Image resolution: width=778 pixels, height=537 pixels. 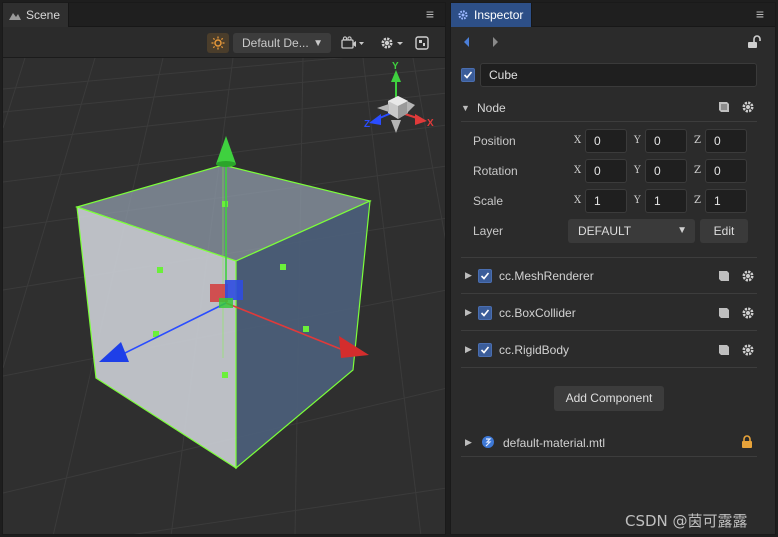 I want to click on position-z-field: 0, so click(x=726, y=141).